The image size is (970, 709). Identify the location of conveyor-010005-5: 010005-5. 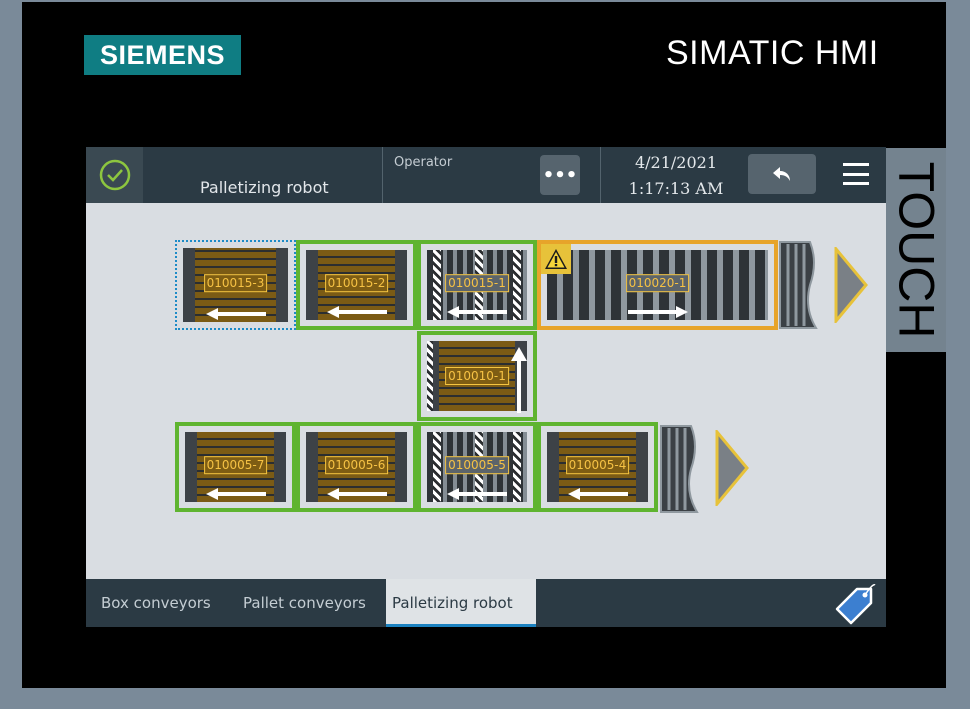
(477, 467).